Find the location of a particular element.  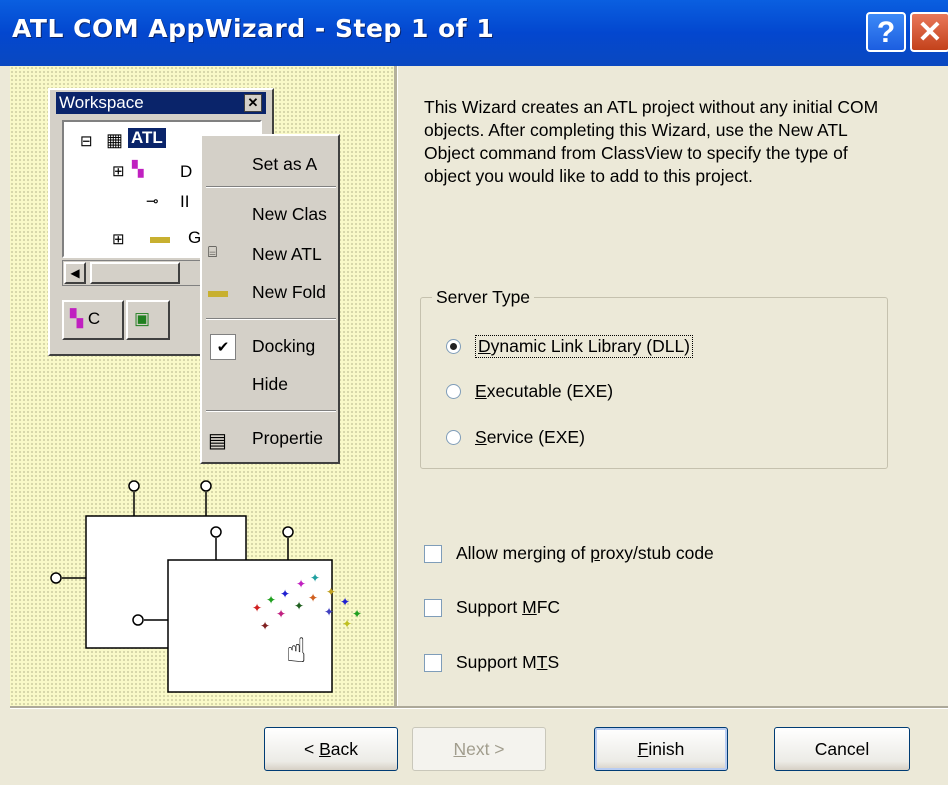

illustration-tab-classview: ▚ C is located at coordinates (93, 320).